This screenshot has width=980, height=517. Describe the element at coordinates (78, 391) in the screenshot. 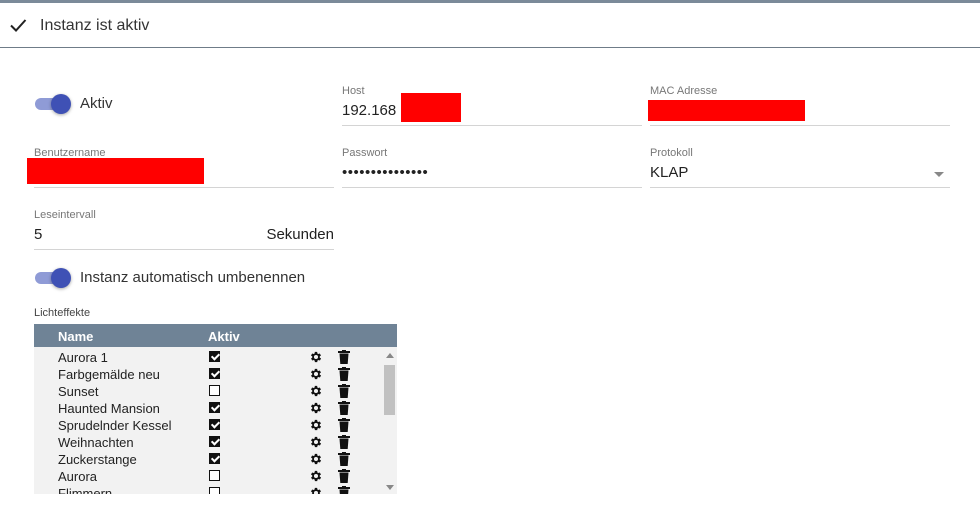

I see `effect-name: Sunset` at that location.